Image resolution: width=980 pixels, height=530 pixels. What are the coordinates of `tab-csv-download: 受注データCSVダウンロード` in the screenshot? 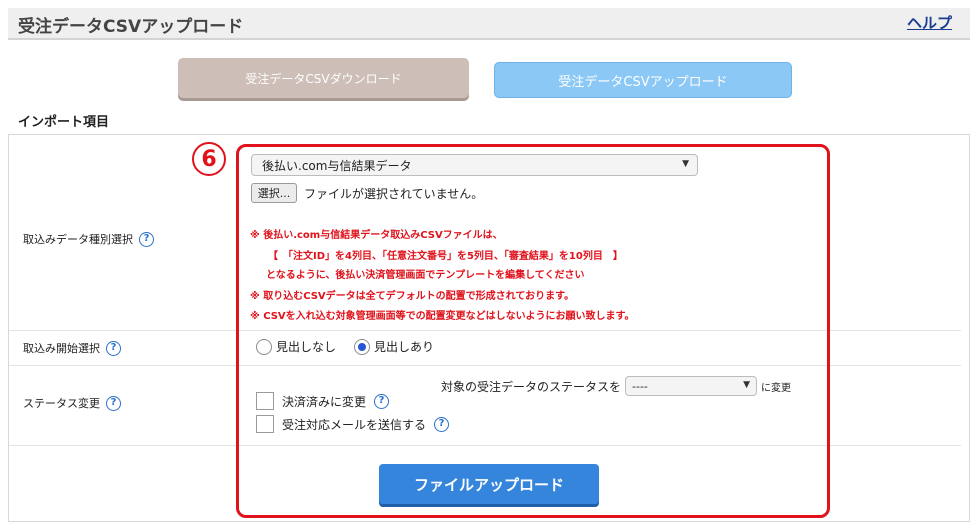 It's located at (323, 78).